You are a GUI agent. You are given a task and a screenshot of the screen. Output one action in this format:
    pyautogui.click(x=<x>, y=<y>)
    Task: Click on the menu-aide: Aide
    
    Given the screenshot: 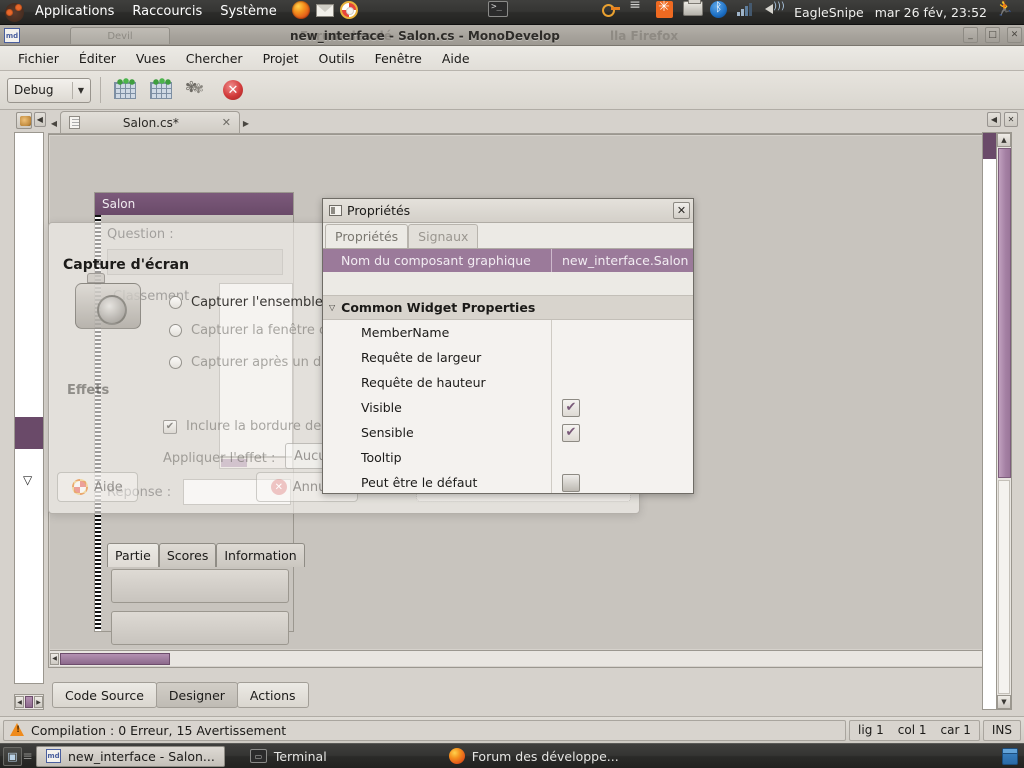 What is the action you would take?
    pyautogui.click(x=456, y=58)
    